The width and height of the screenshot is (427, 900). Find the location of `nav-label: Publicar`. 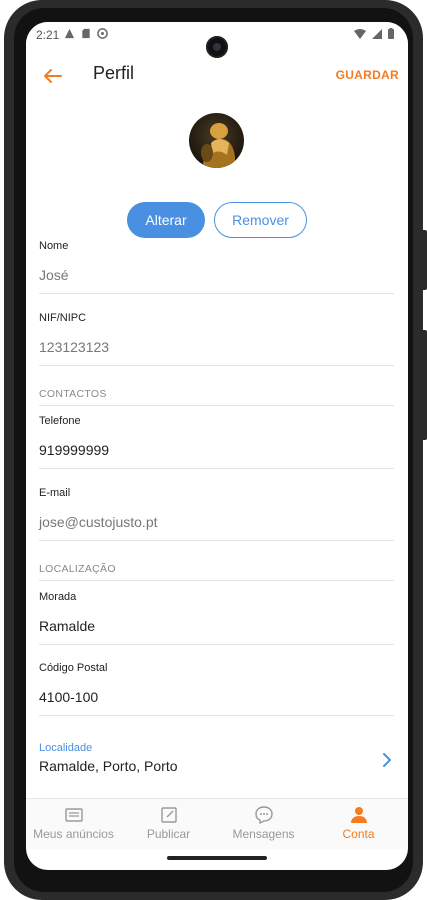

nav-label: Publicar is located at coordinates (168, 834).